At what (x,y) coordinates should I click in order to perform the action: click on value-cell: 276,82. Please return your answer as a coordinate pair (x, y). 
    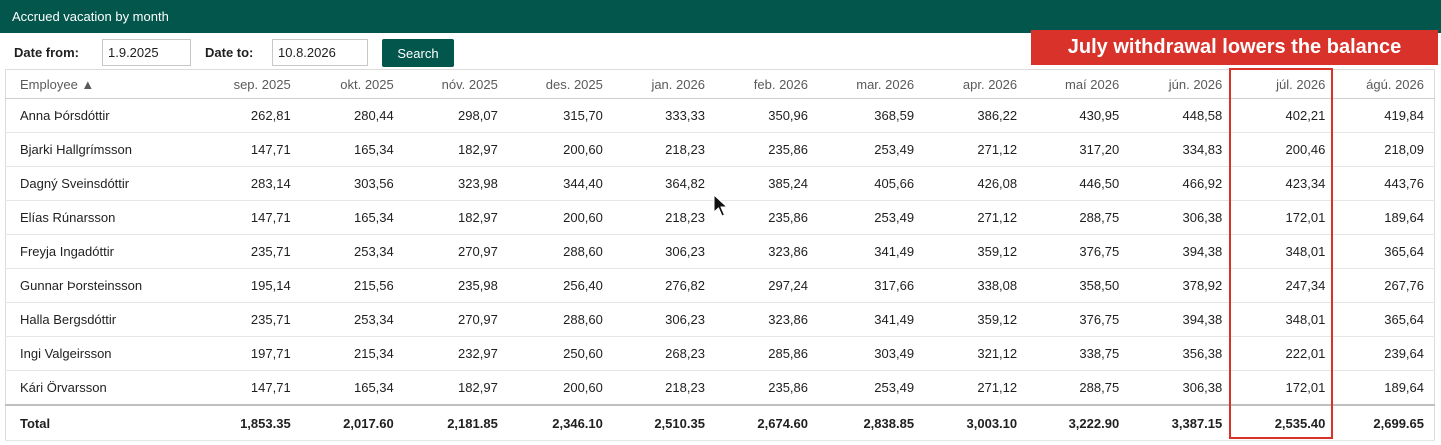
    Looking at the image, I should click on (663, 285).